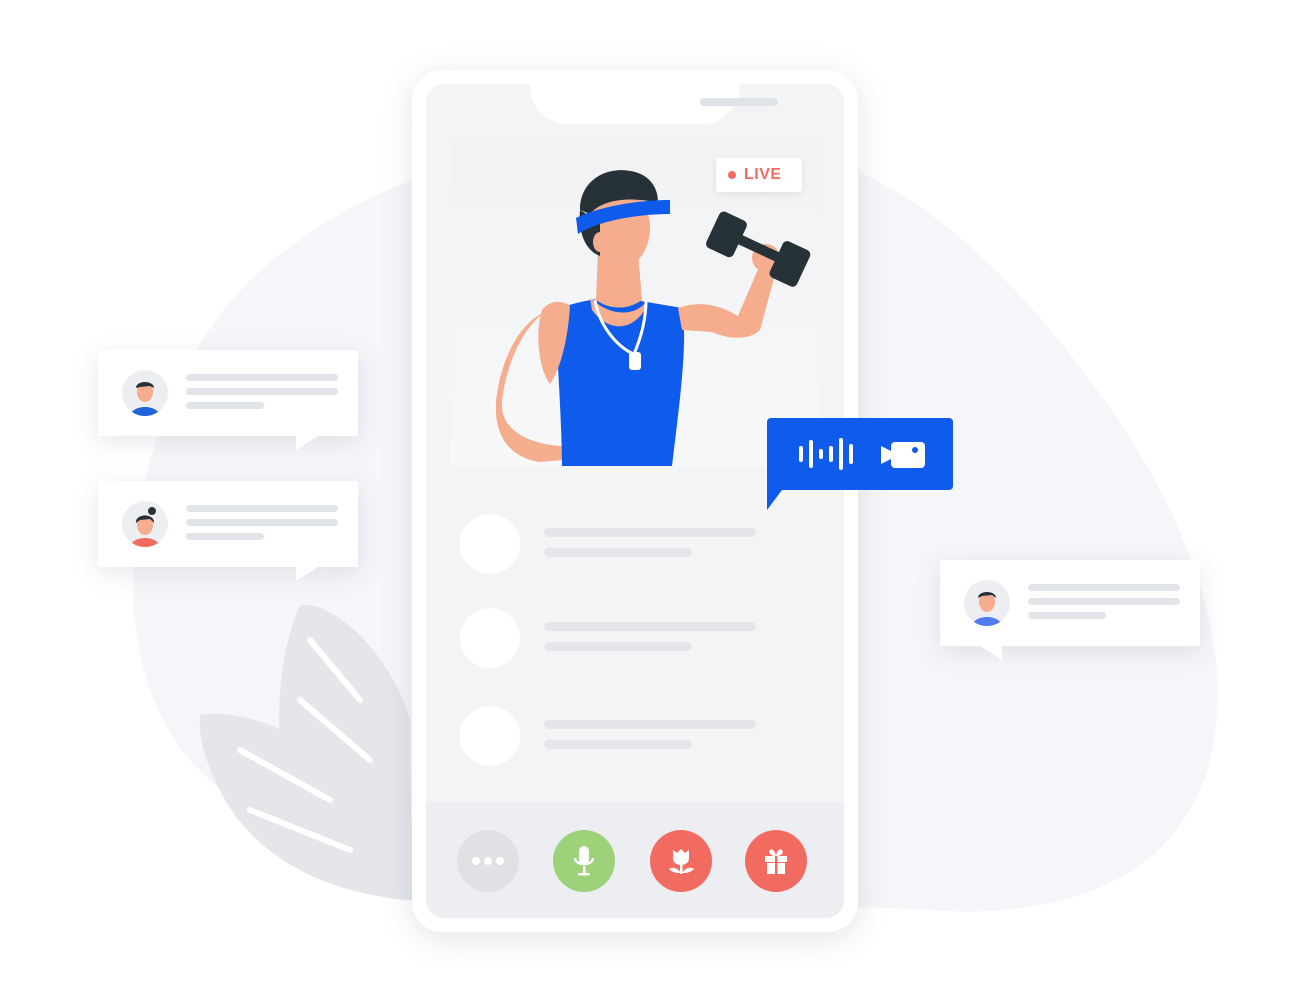  What do you see at coordinates (826, 454) in the screenshot?
I see `audio-wave-icon` at bounding box center [826, 454].